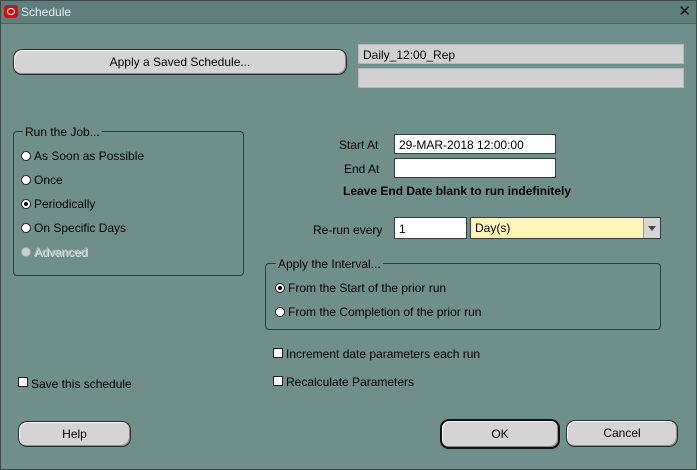 Image resolution: width=697 pixels, height=470 pixels. I want to click on radio-periodically-indicator, so click(26, 204).